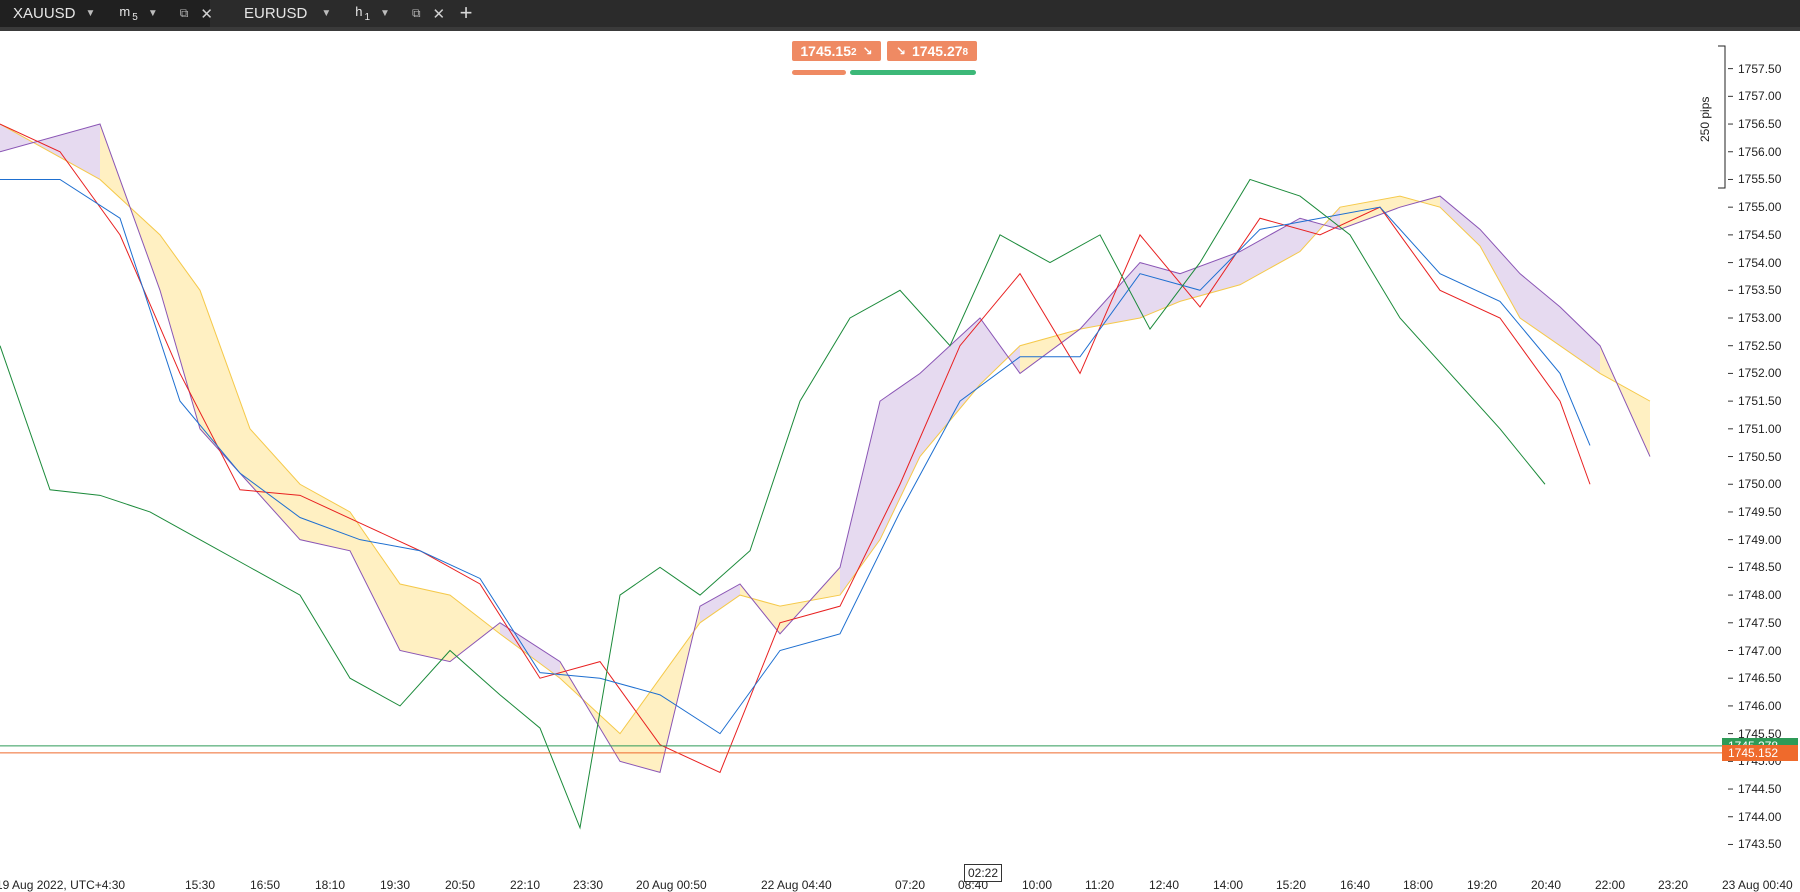  Describe the element at coordinates (1418, 885) in the screenshot. I see `x-tick-label: 18:00` at that location.